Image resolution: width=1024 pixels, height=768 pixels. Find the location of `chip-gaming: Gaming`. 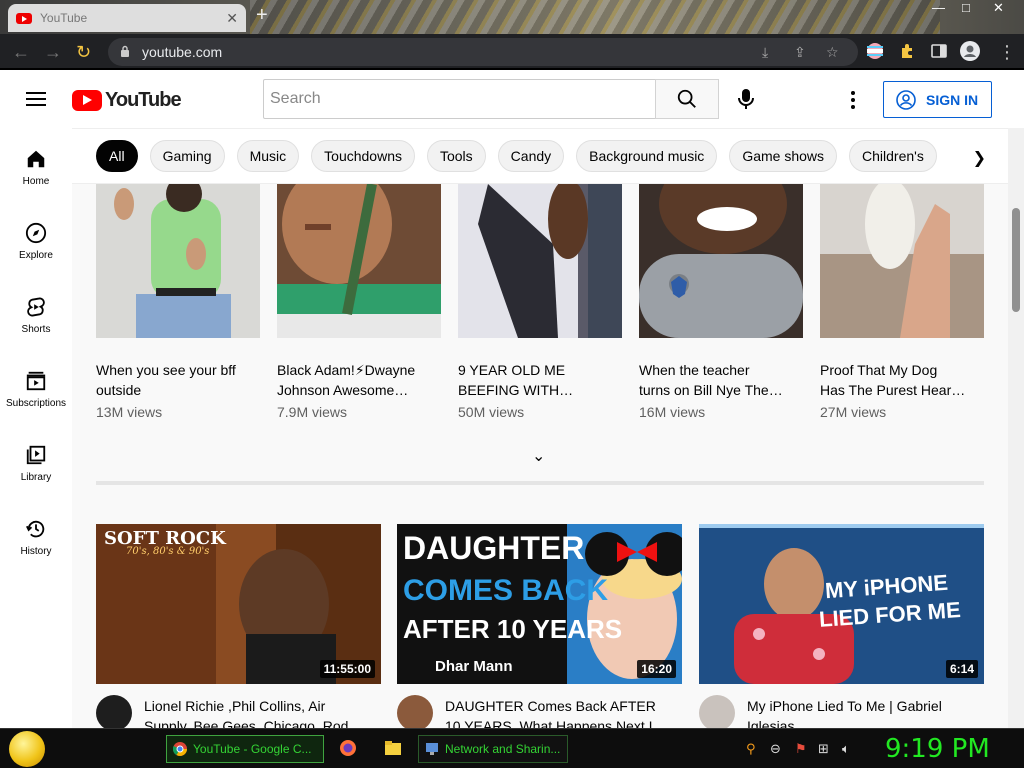

chip-gaming: Gaming is located at coordinates (187, 156).